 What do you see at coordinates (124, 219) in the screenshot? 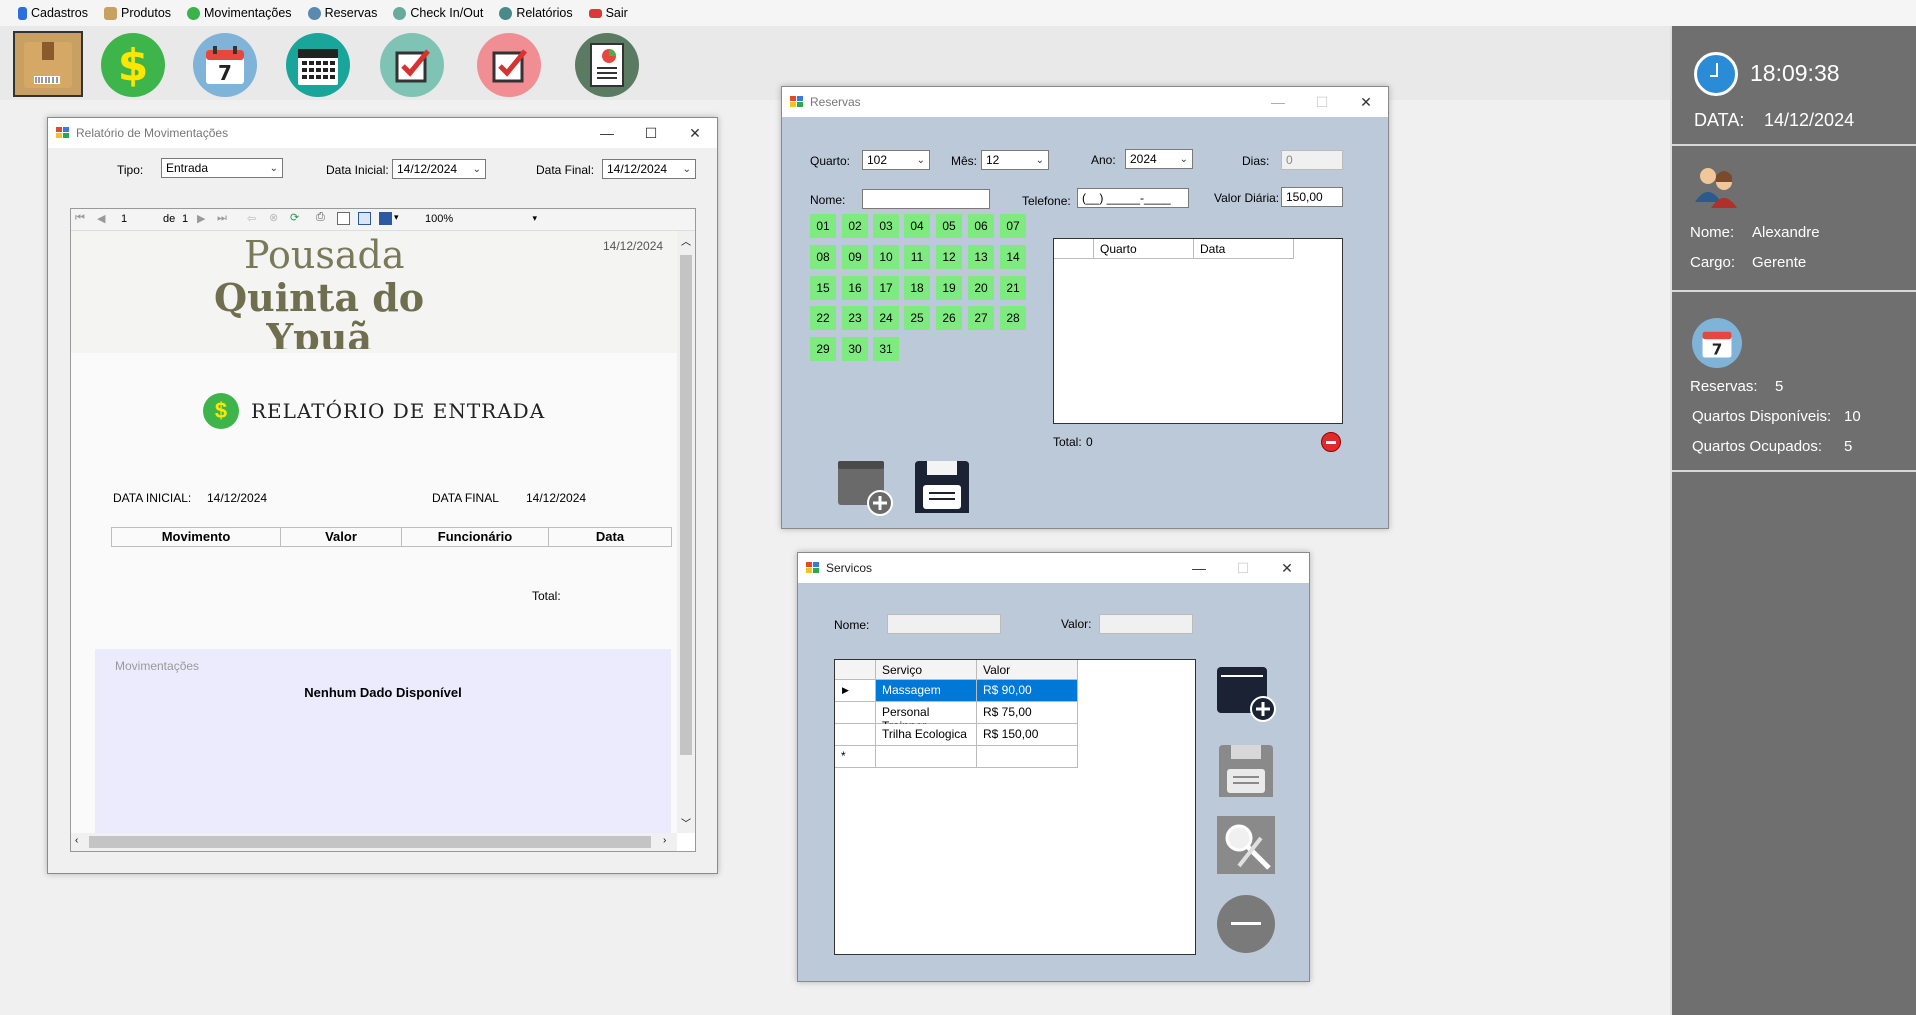
I see `page-input: 1` at bounding box center [124, 219].